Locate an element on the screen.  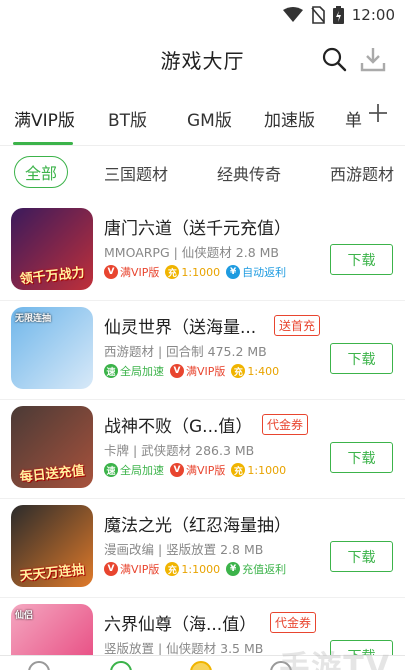
title-bar: 游戏大厅 is located at coordinates (202, 59).